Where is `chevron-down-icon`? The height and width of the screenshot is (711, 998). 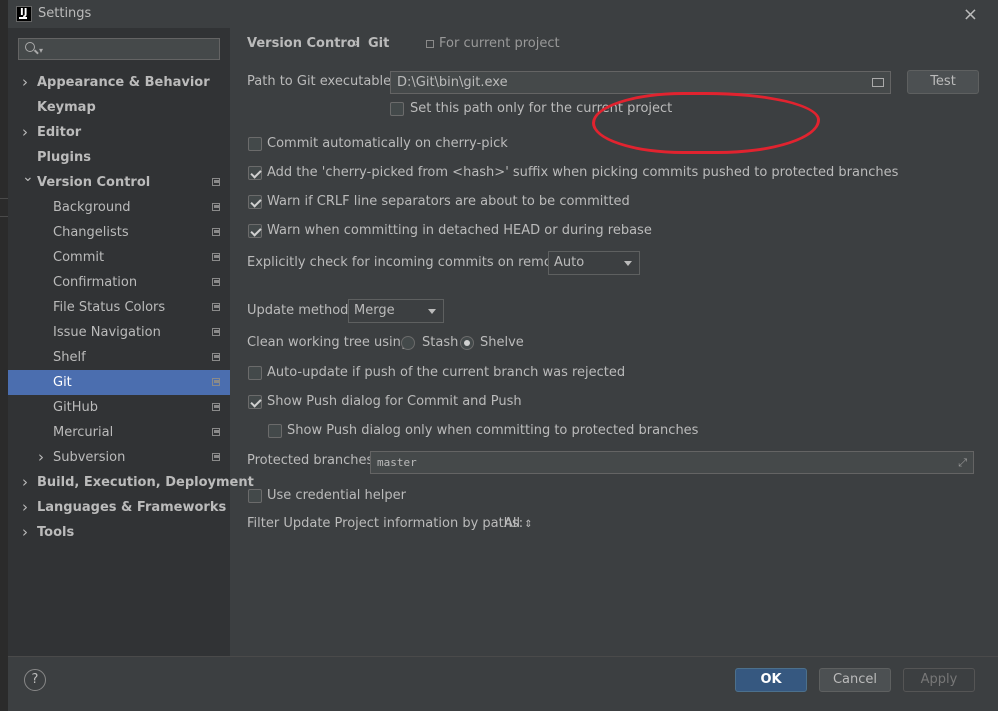
chevron-down-icon is located at coordinates (628, 263).